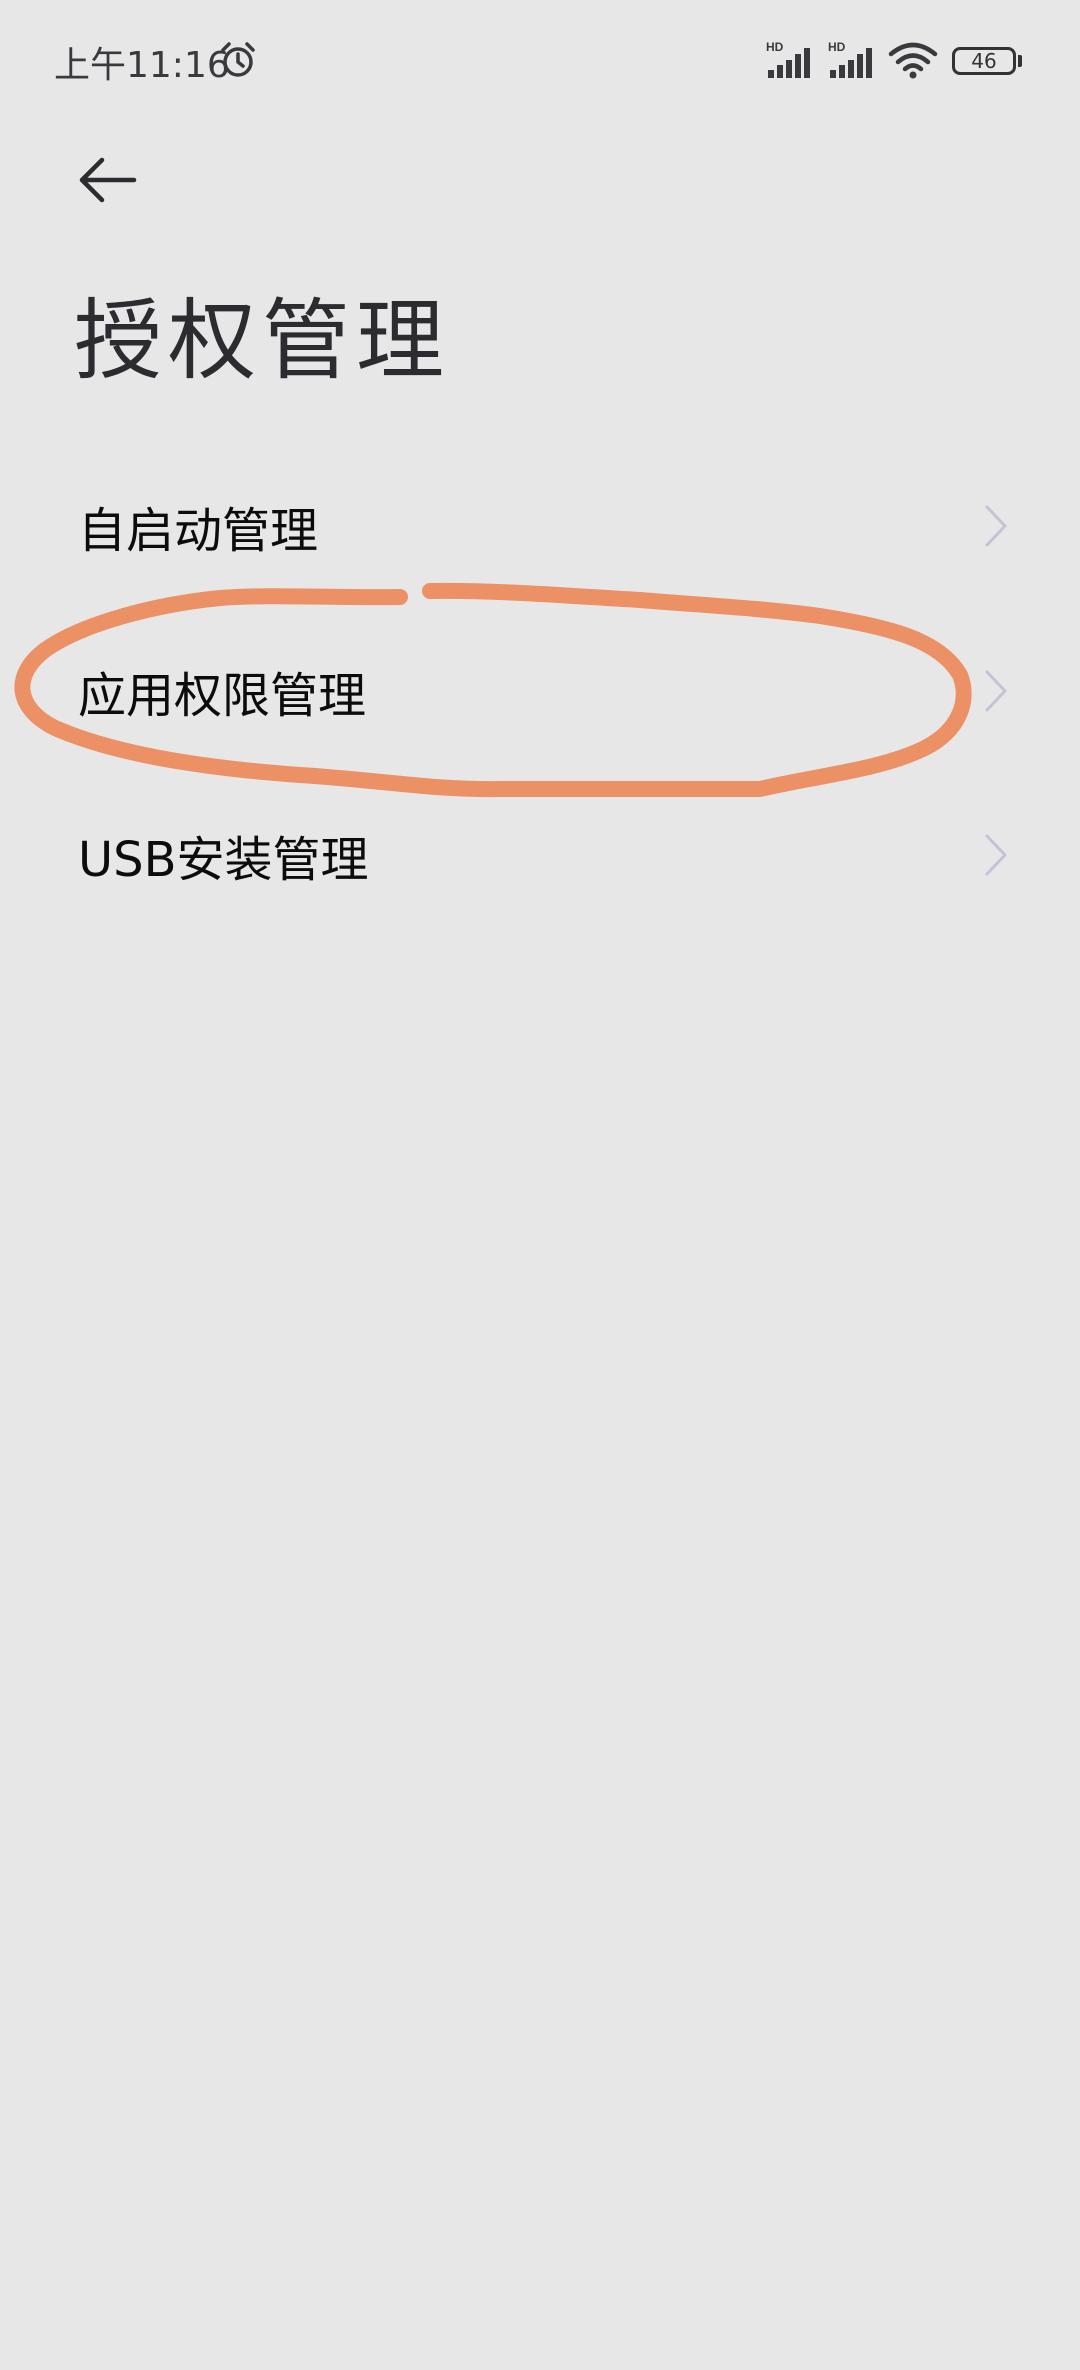 The image size is (1080, 2370). Describe the element at coordinates (238, 59) in the screenshot. I see `alarm-clock-icon` at that location.